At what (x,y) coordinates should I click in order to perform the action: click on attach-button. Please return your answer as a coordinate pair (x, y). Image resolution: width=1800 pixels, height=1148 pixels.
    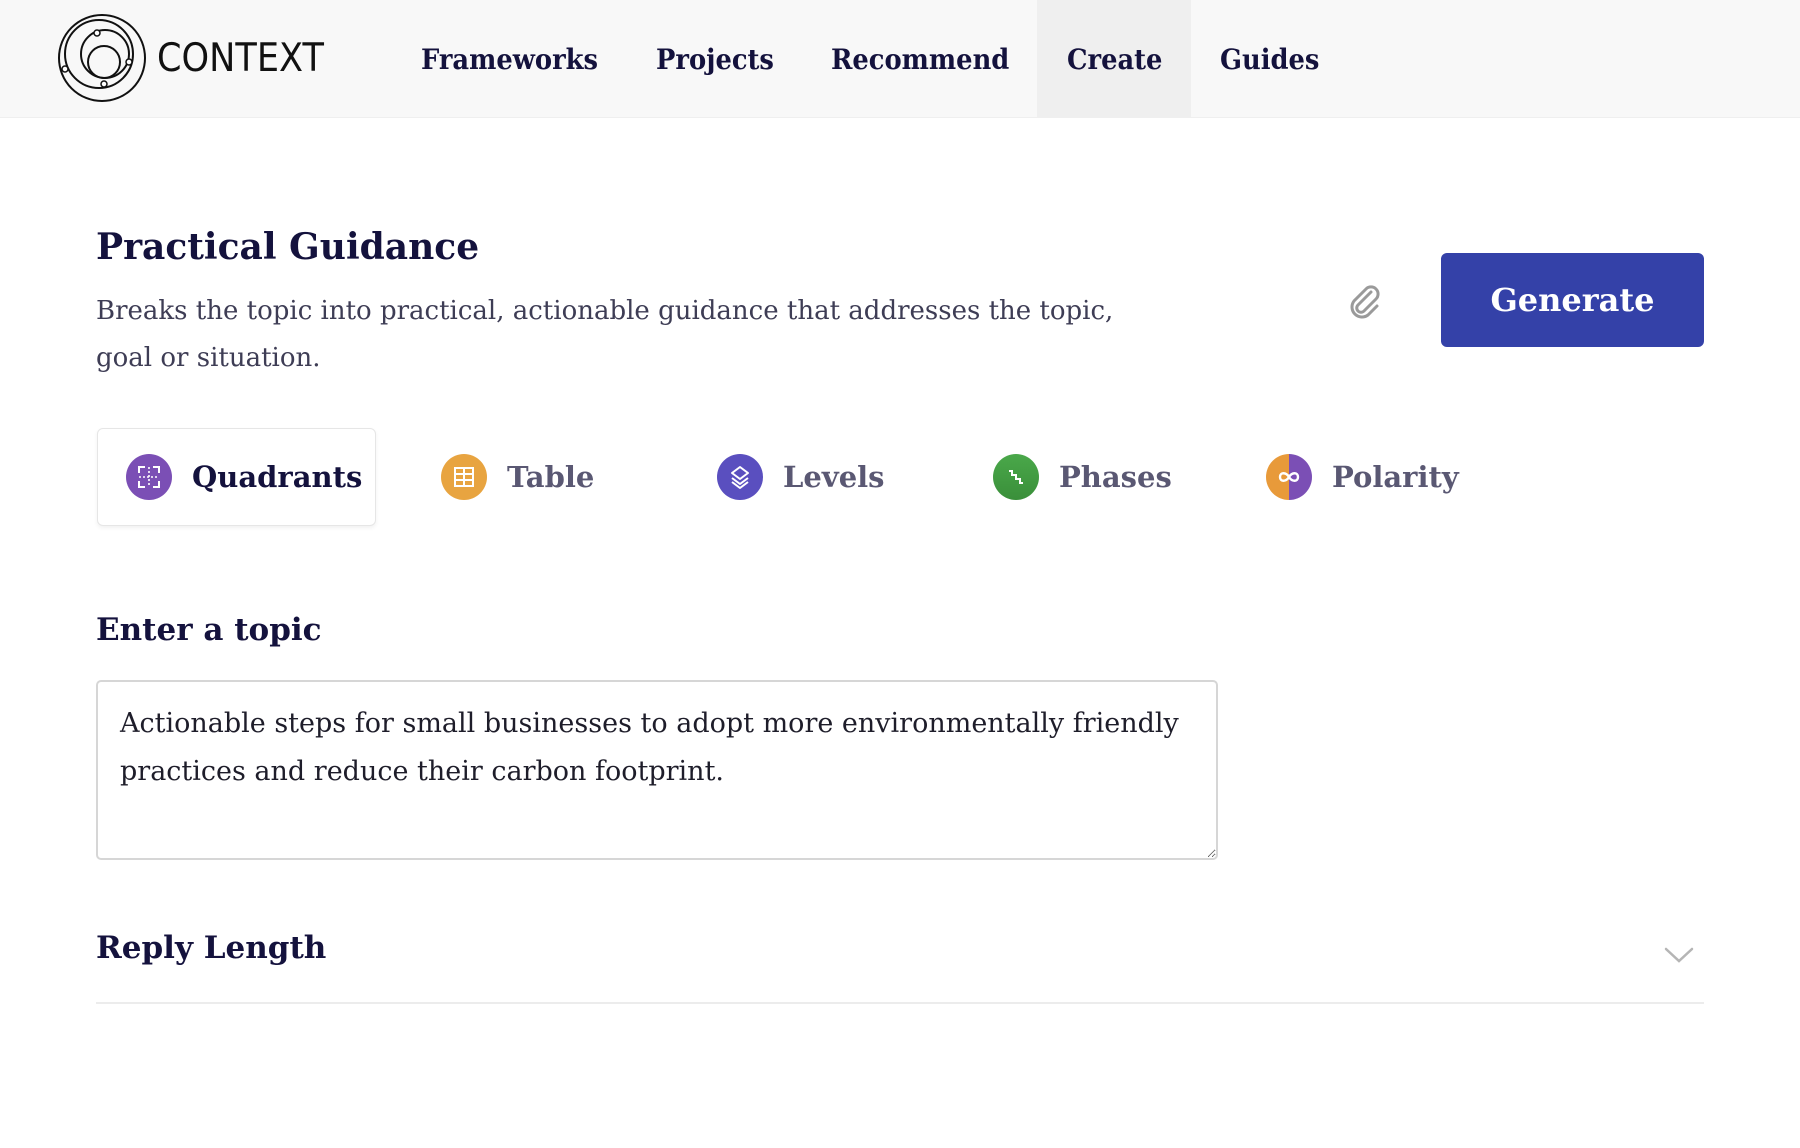
    Looking at the image, I should click on (1365, 301).